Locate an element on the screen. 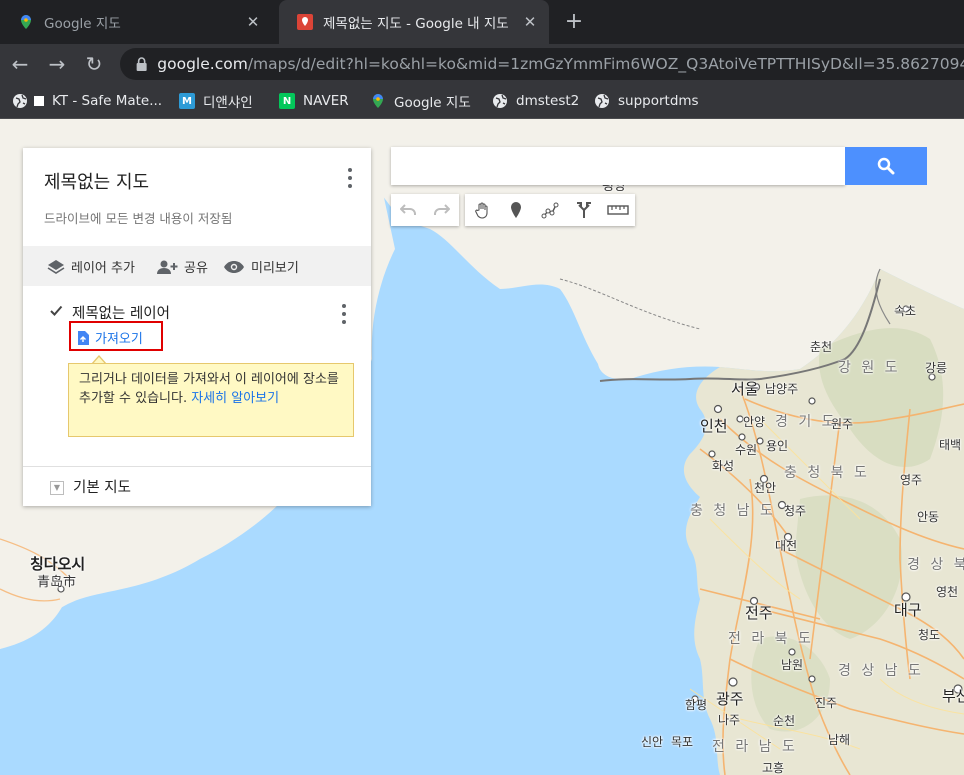 This screenshot has width=964, height=775. square-icon is located at coordinates (39, 101).